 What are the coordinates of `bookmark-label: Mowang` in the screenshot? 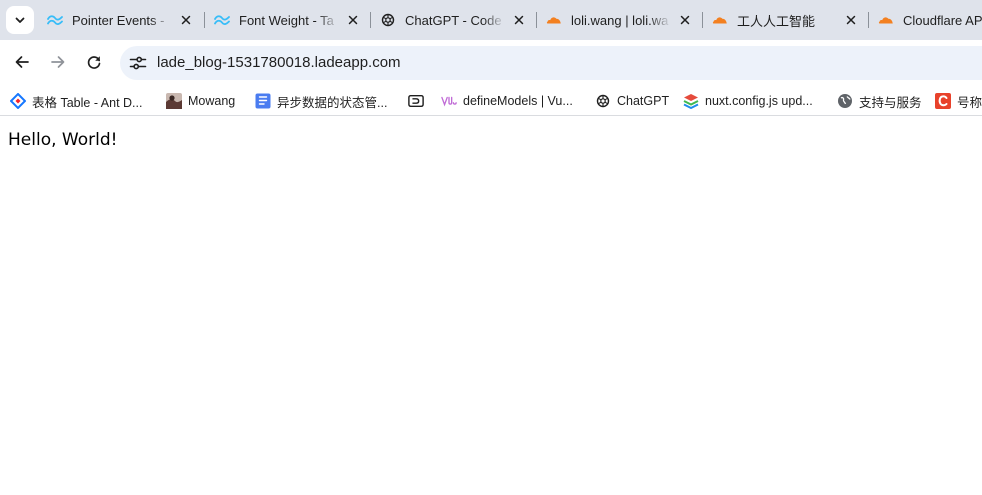 It's located at (212, 101).